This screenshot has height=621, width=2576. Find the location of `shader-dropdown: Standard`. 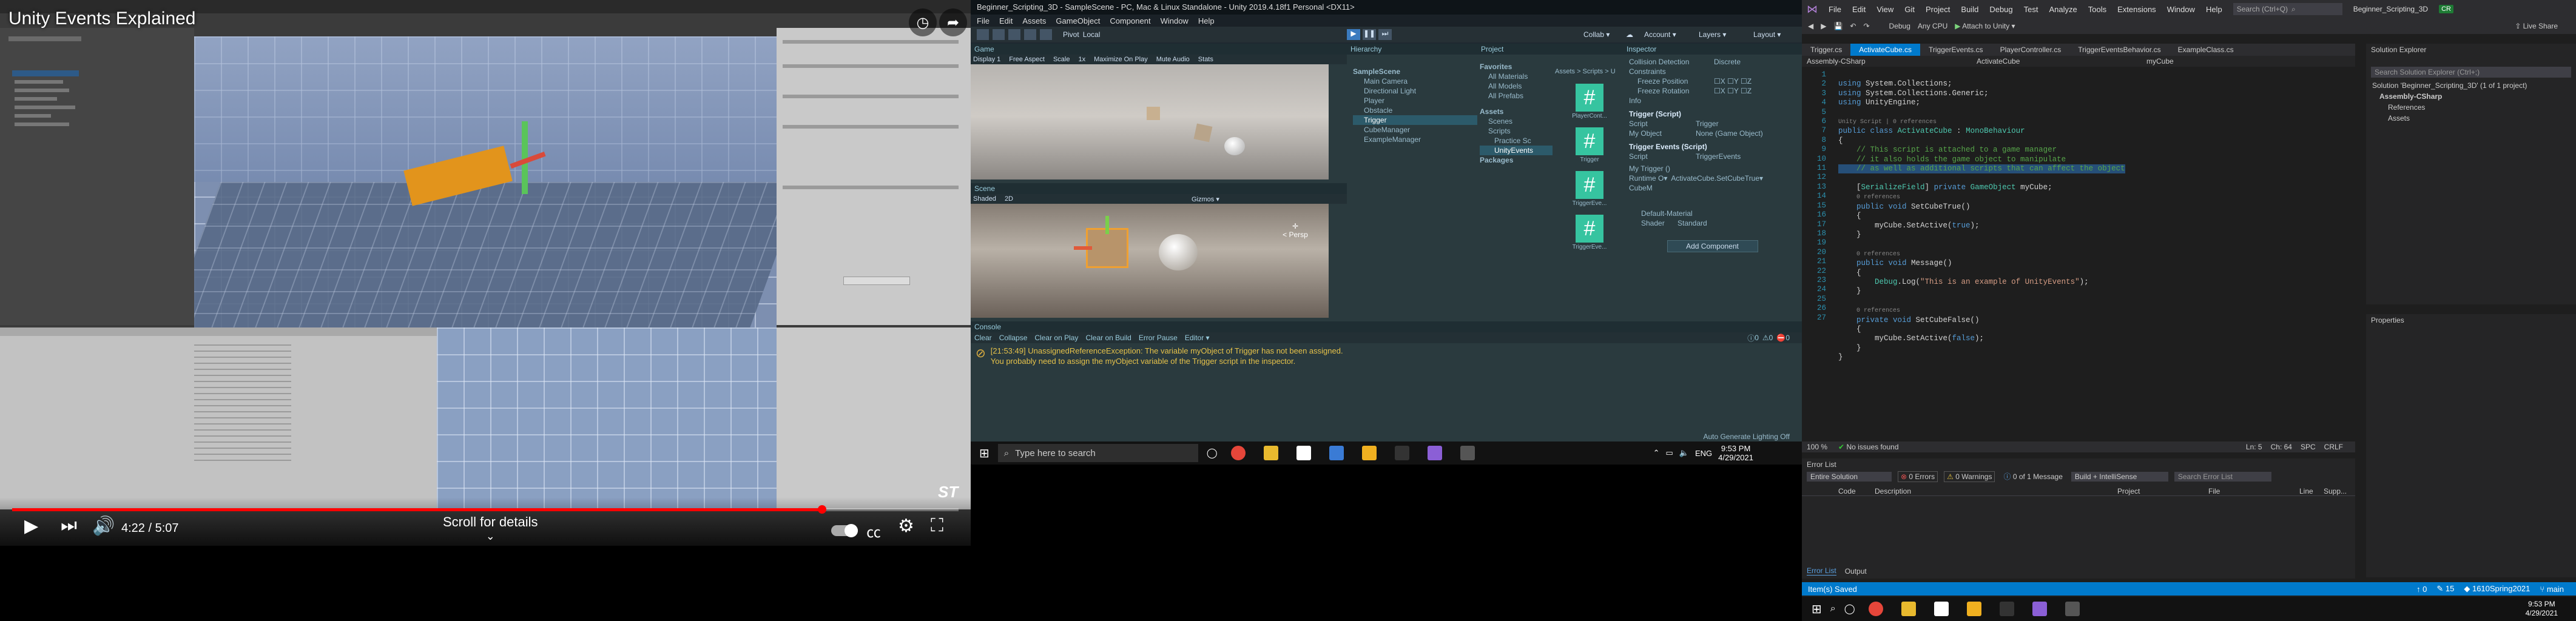

shader-dropdown: Standard is located at coordinates (1692, 223).